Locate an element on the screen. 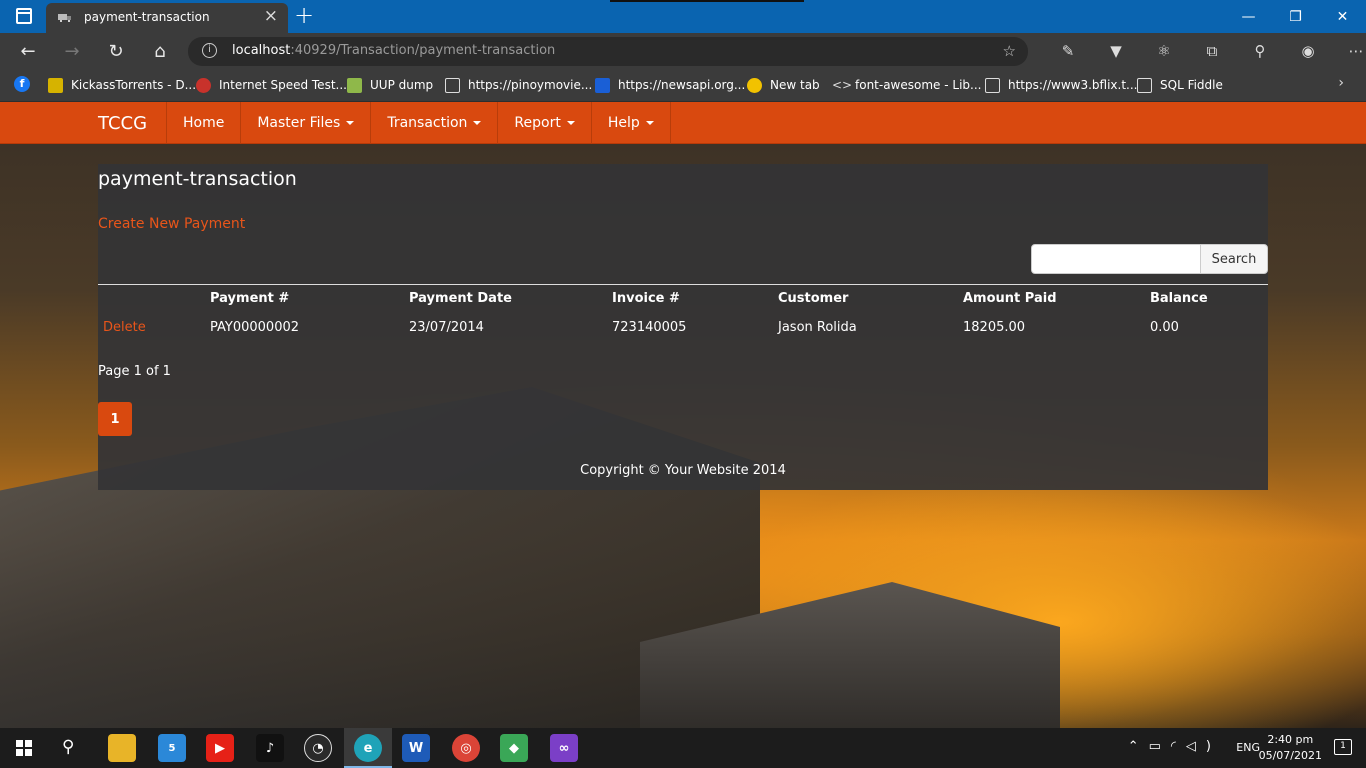  titlebar-accent is located at coordinates (707, 1).